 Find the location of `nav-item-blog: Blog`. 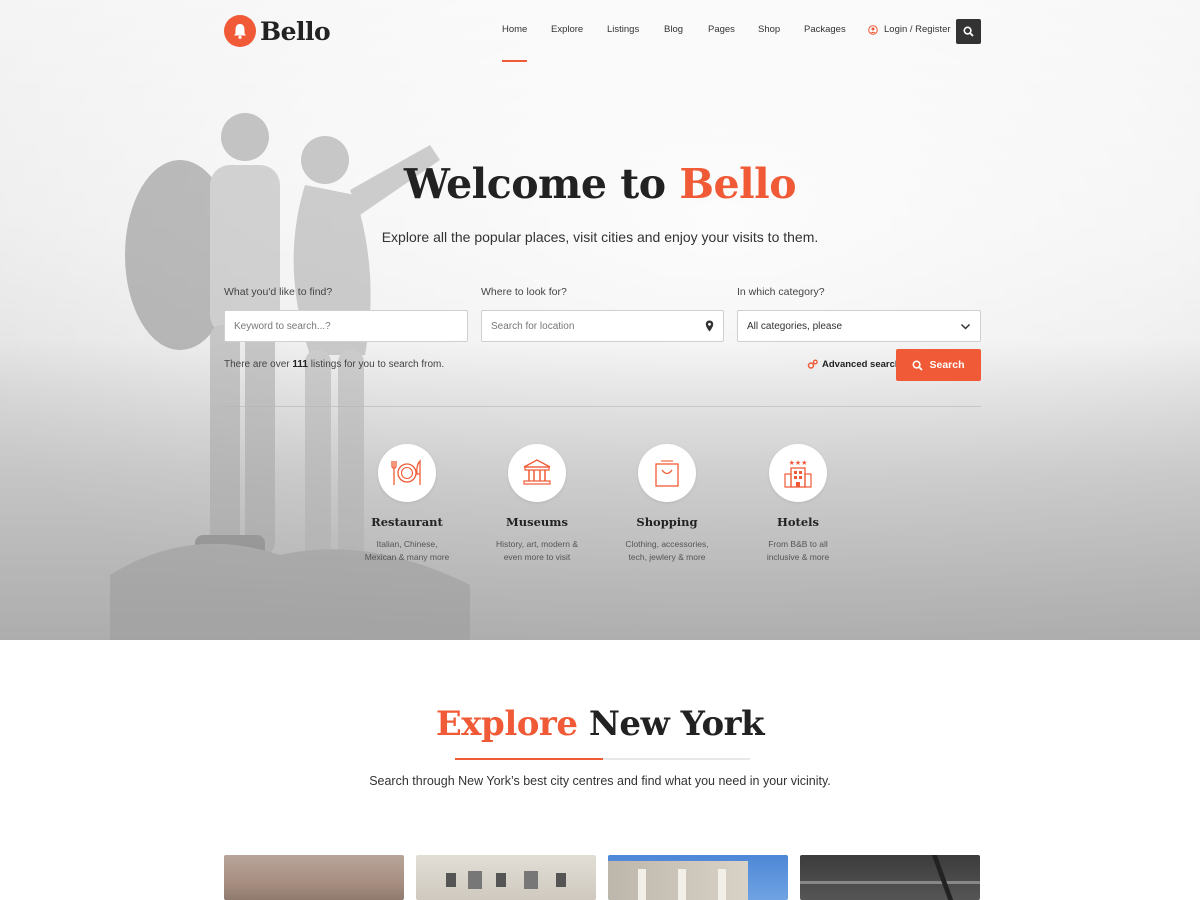

nav-item-blog: Blog is located at coordinates (673, 29).